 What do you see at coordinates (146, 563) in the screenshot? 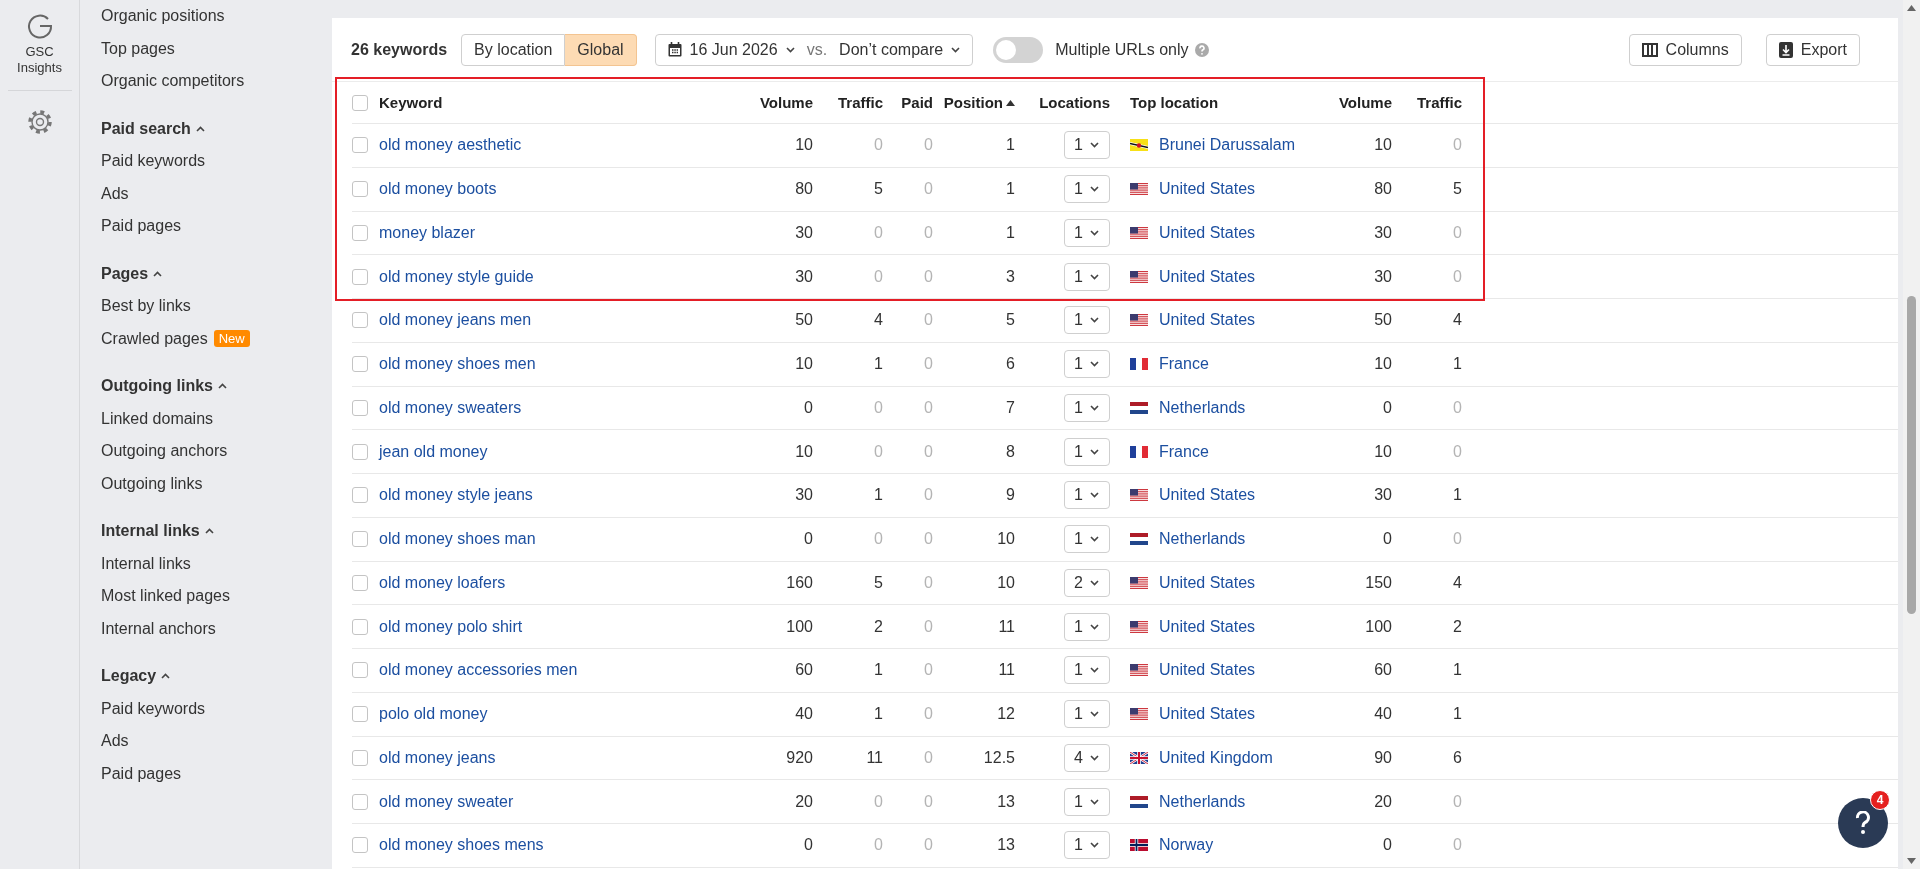
I see `sidebar-link: Internal links` at bounding box center [146, 563].